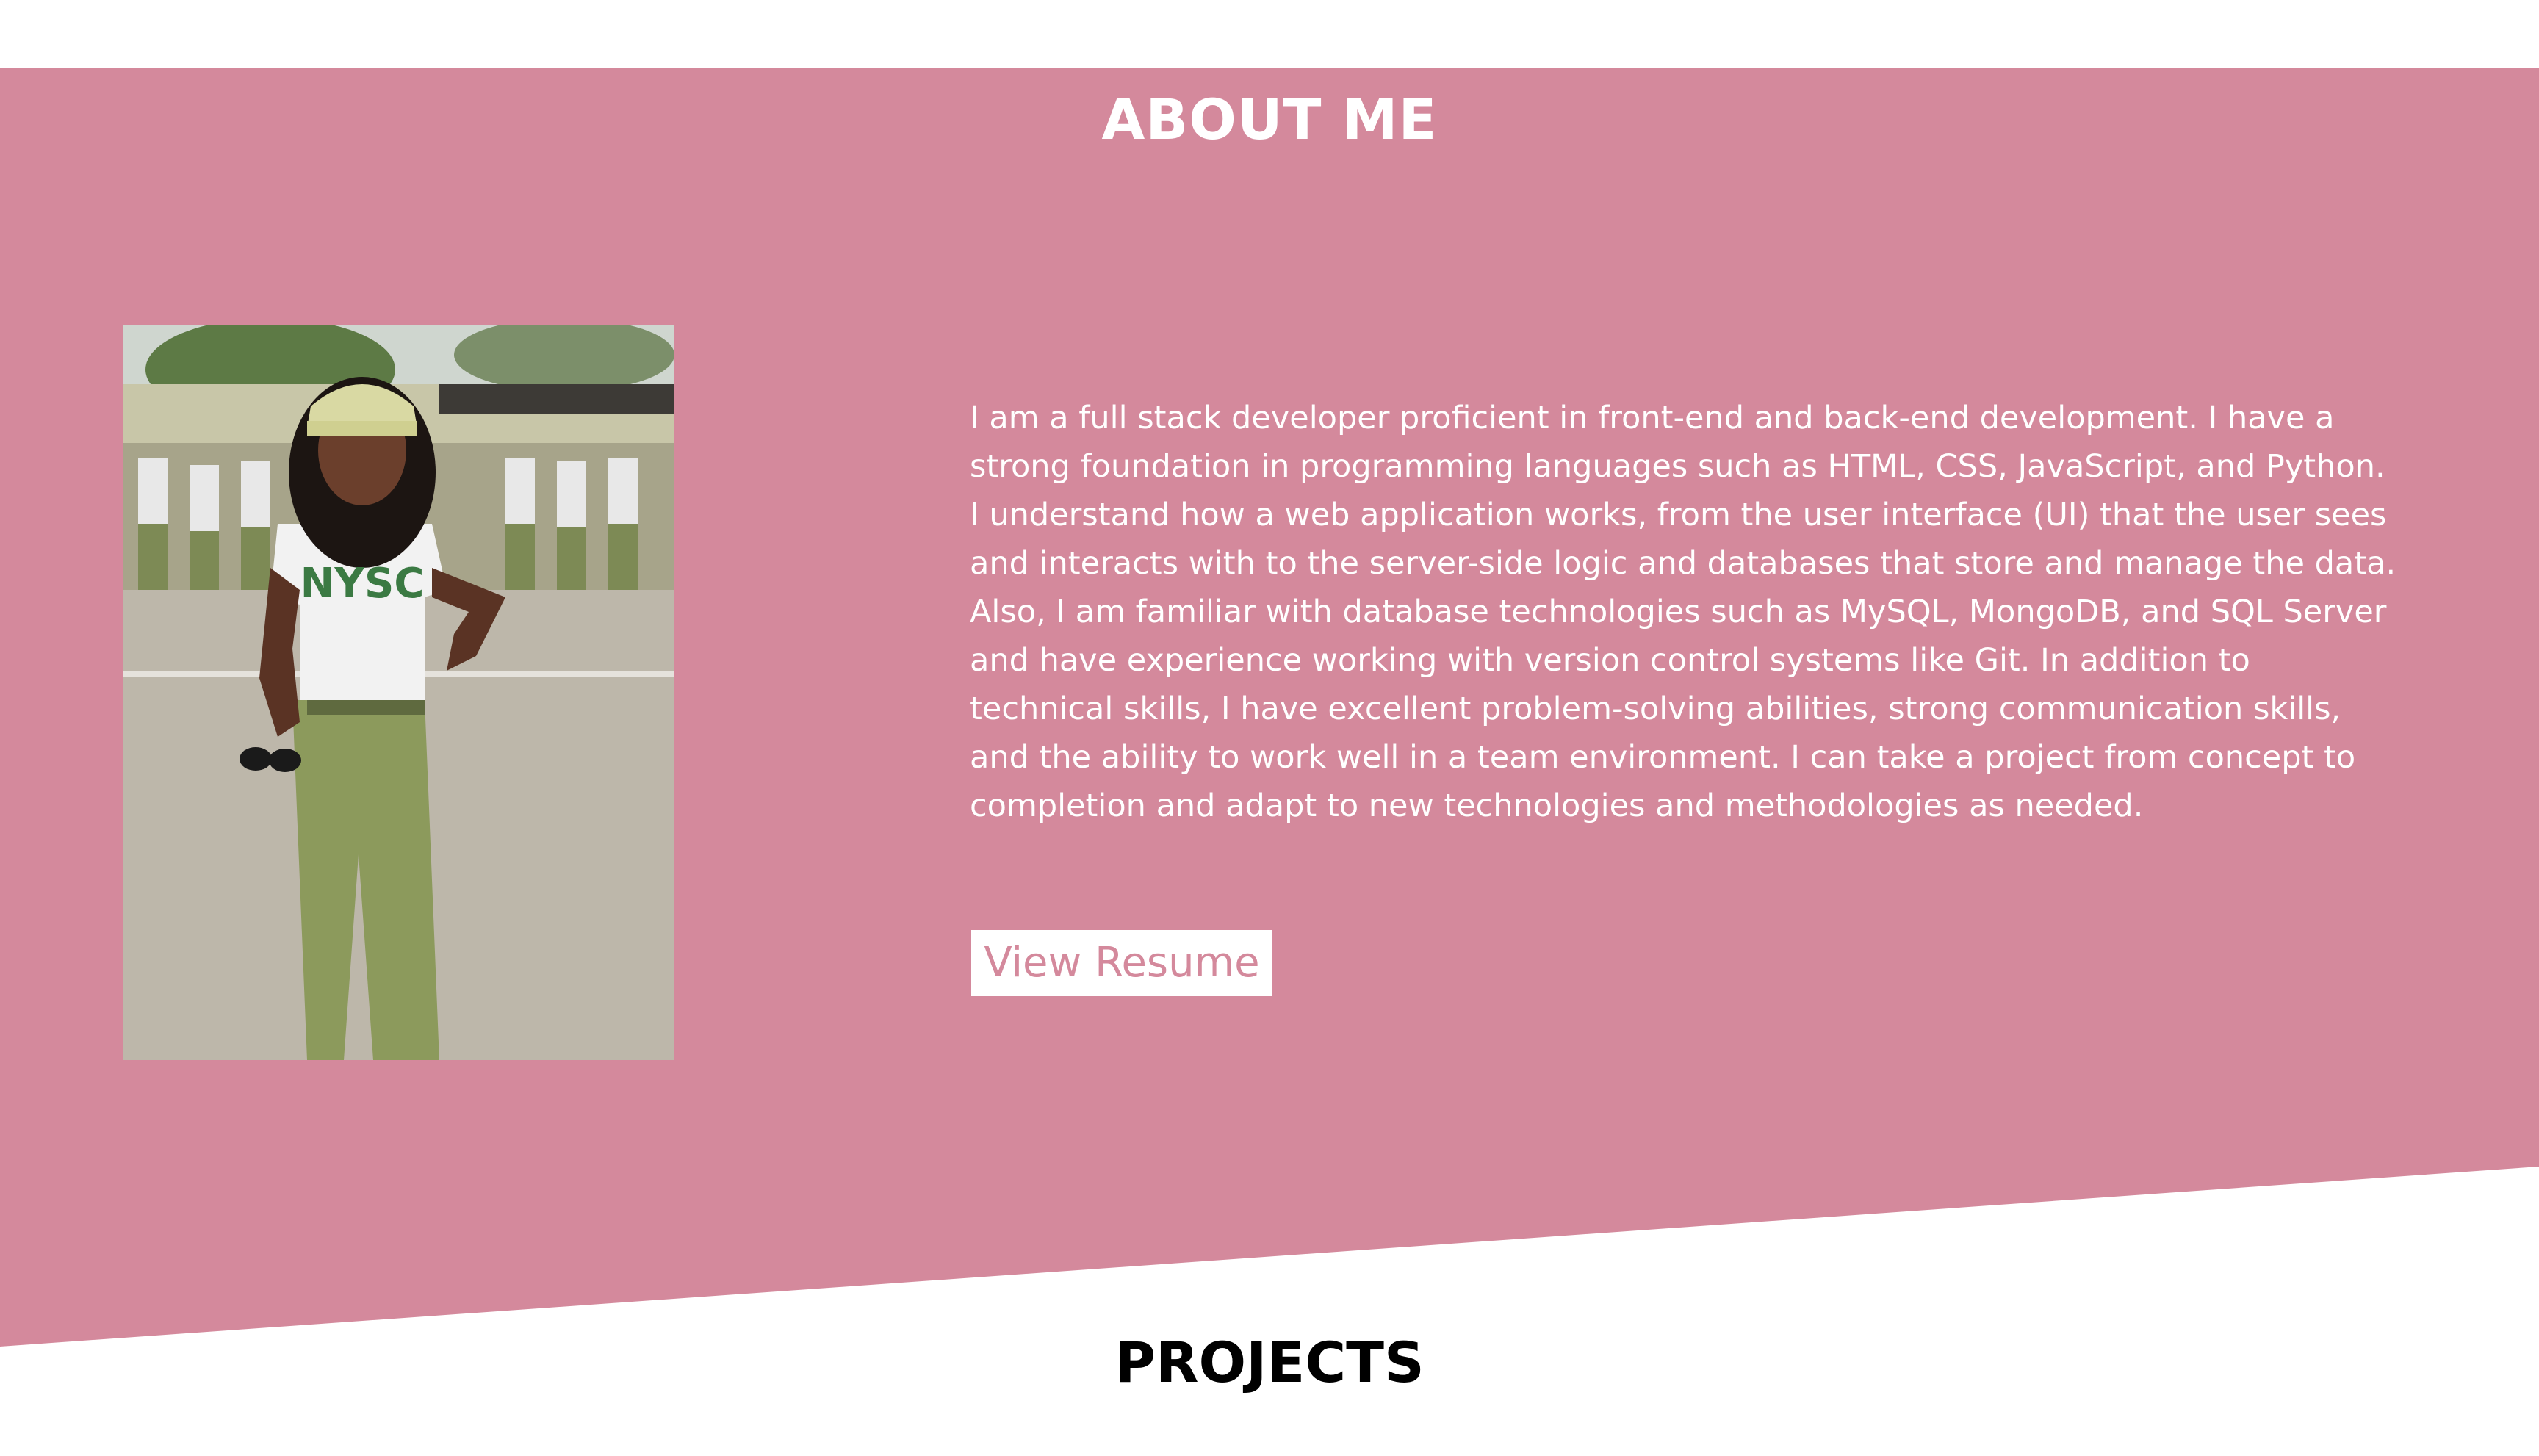 This screenshot has width=2539, height=1456. I want to click on view-resume-button: View Resume, so click(1121, 963).